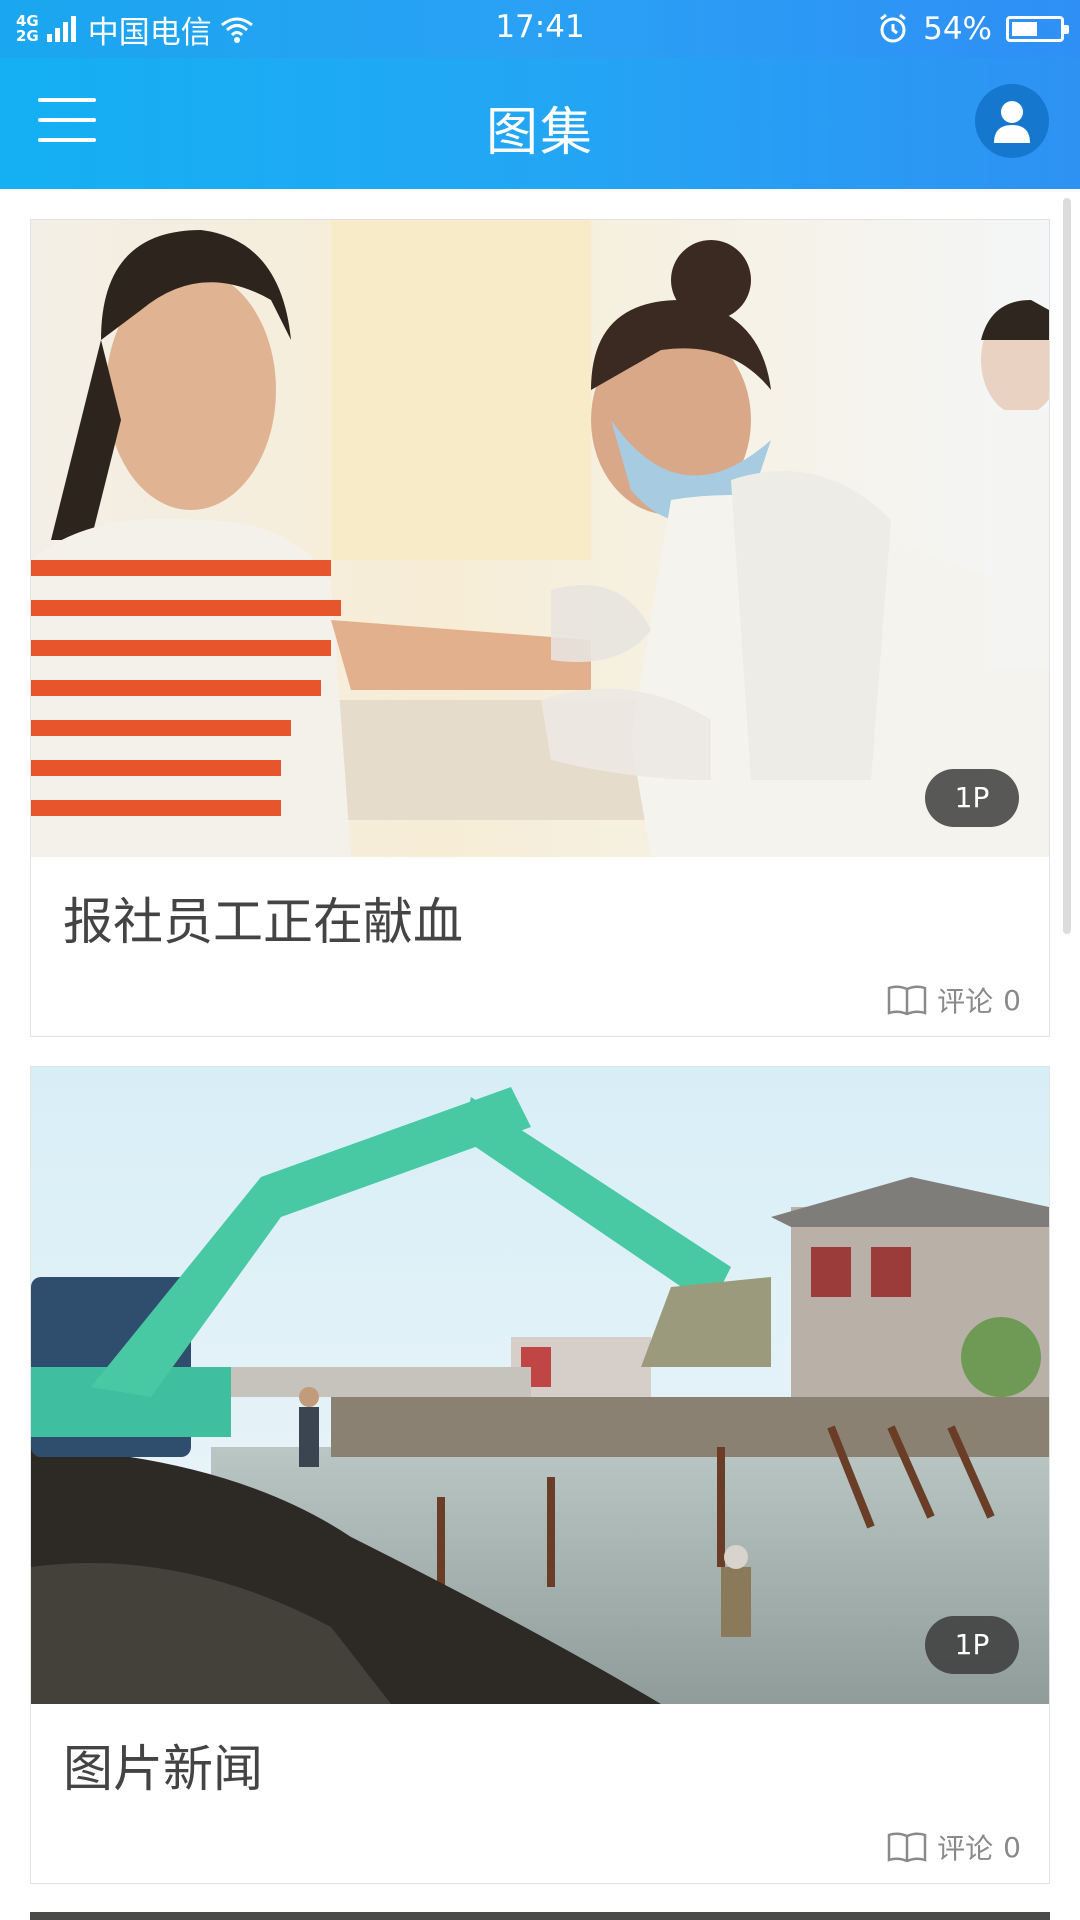 The width and height of the screenshot is (1080, 1920). I want to click on next-card-peek, so click(540, 1916).